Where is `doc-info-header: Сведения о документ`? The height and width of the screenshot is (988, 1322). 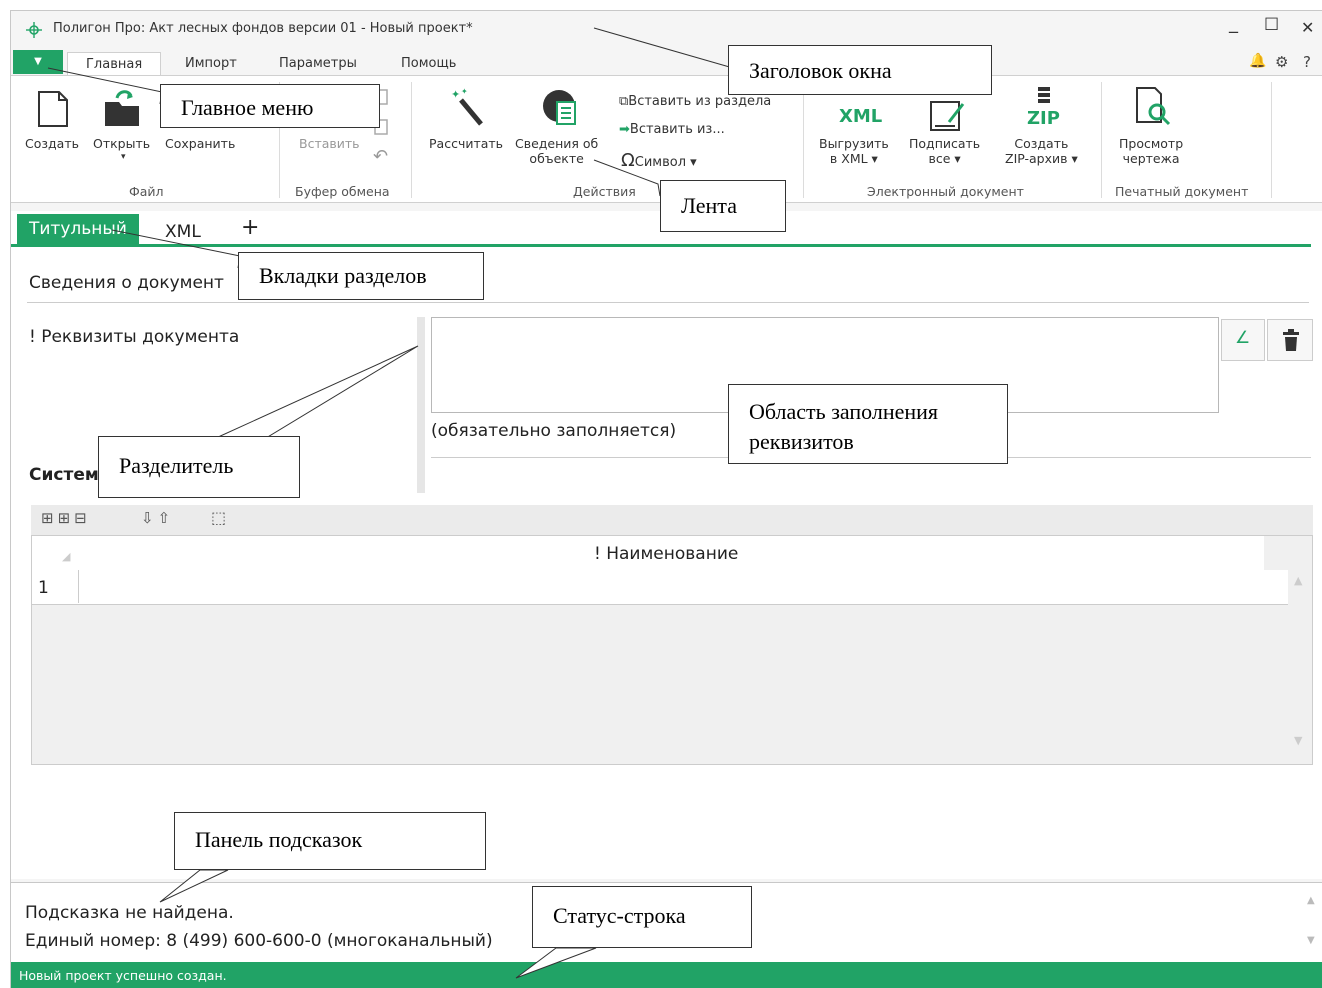 doc-info-header: Сведения о документ is located at coordinates (126, 283).